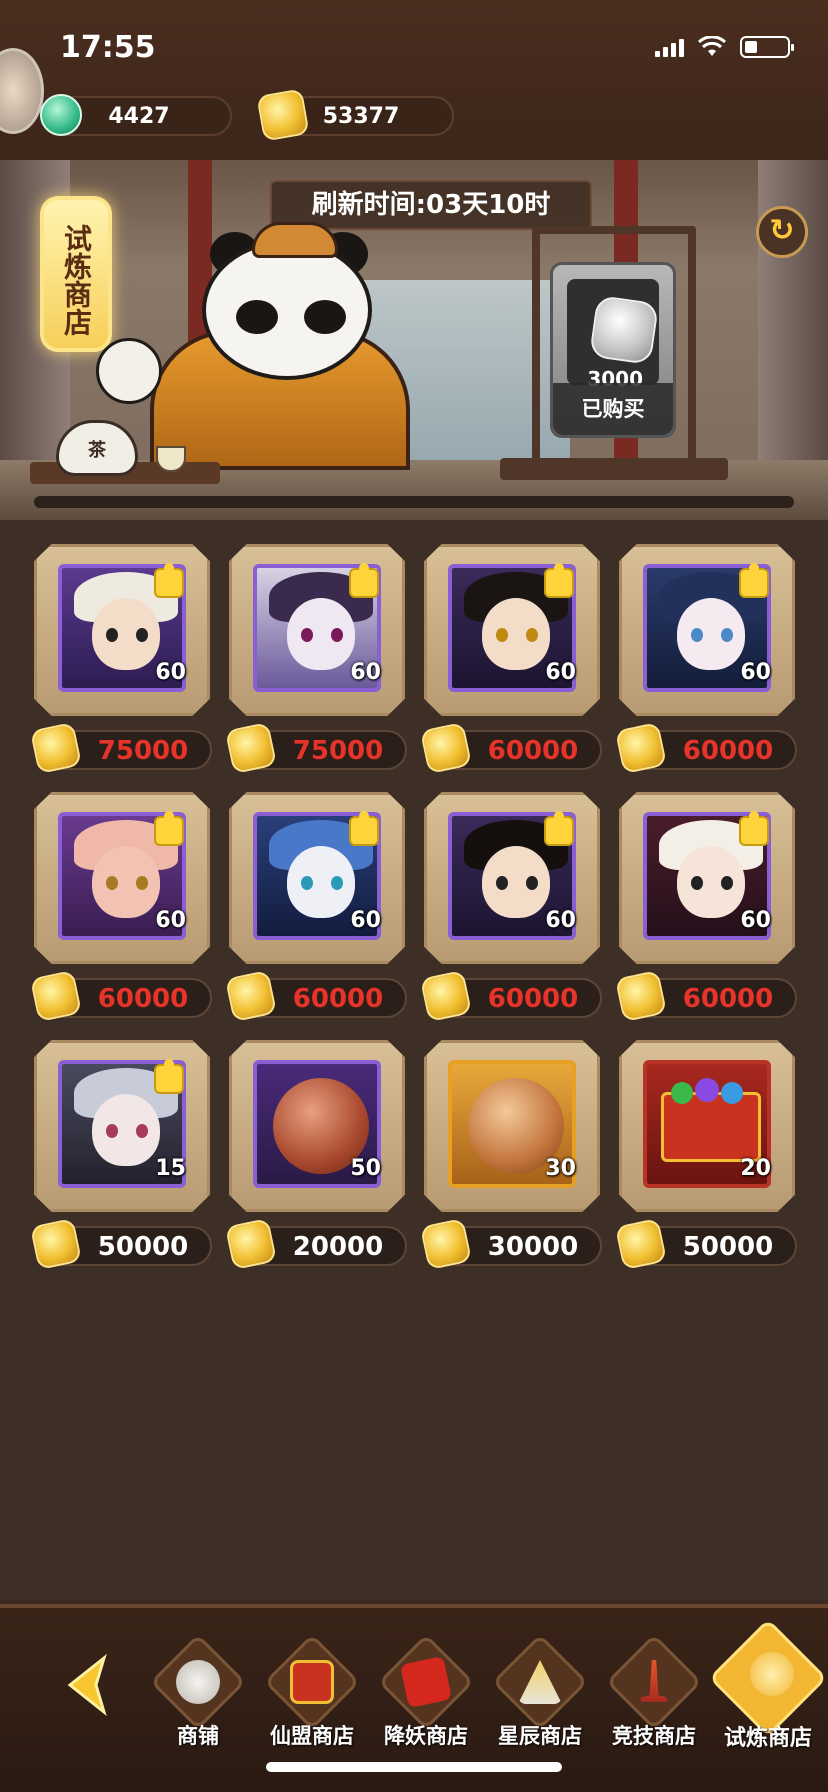 The width and height of the screenshot is (828, 1792). I want to click on shop-item: 30 30000, so click(519, 1160).